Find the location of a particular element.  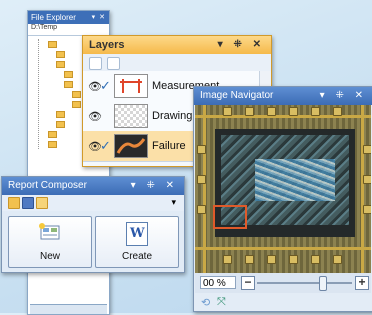

new-report-button: New is located at coordinates (50, 242).